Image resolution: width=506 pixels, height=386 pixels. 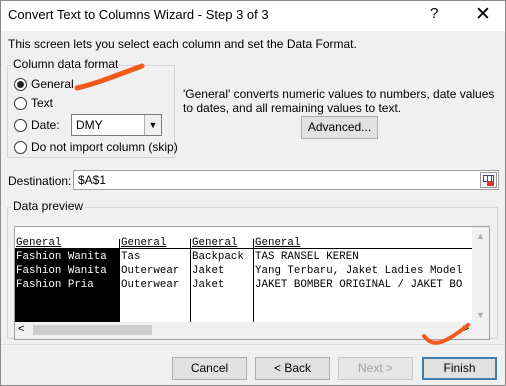 What do you see at coordinates (359, 285) in the screenshot?
I see `preview-cell: JAKET BOMBER ORIGINAL / JAKET BO` at bounding box center [359, 285].